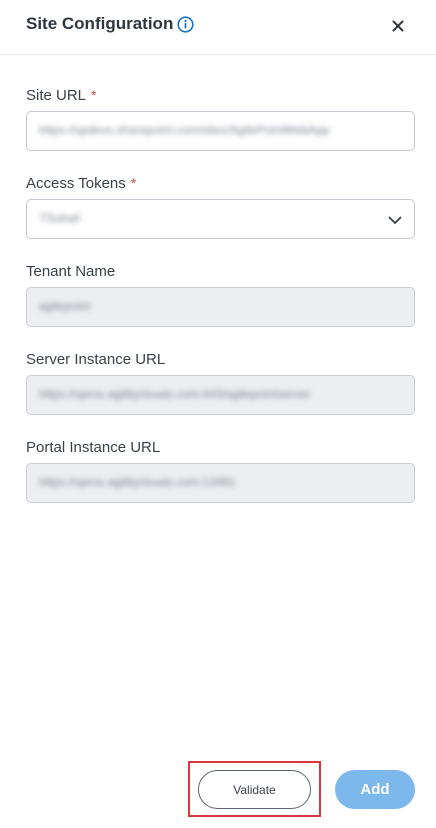  What do you see at coordinates (100, 23) in the screenshot?
I see `dialog-title: Site Configuration` at bounding box center [100, 23].